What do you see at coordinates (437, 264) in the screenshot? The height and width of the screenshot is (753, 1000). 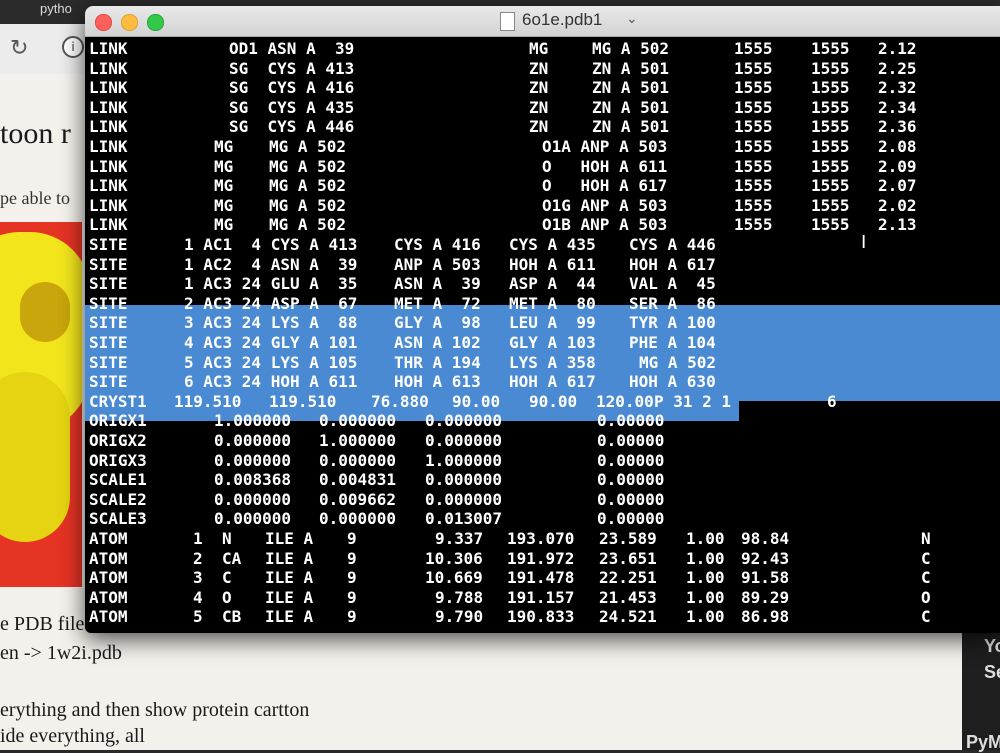 I see `record-field: ANP A 503` at bounding box center [437, 264].